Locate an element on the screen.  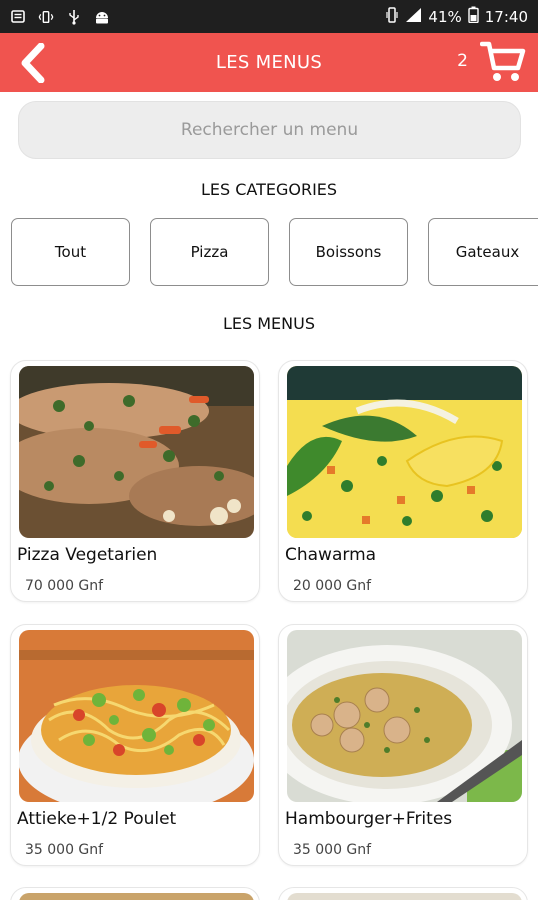
back-button is located at coordinates (32, 63).